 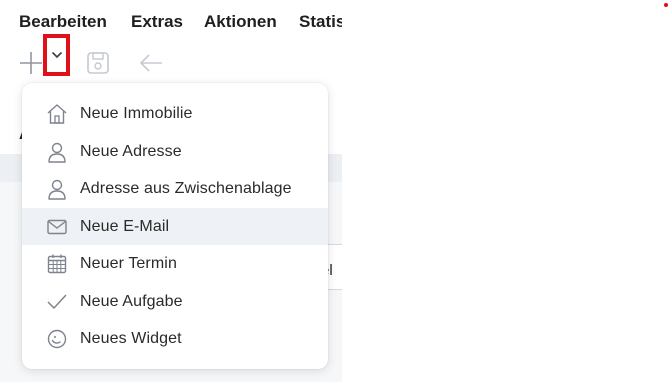 I want to click on house-icon, so click(x=57, y=114).